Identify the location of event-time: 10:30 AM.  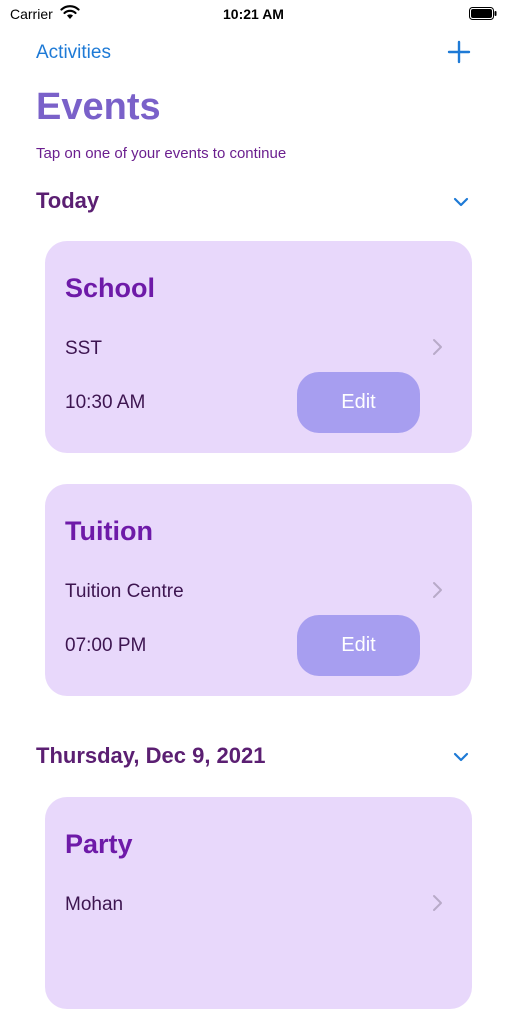
(105, 402).